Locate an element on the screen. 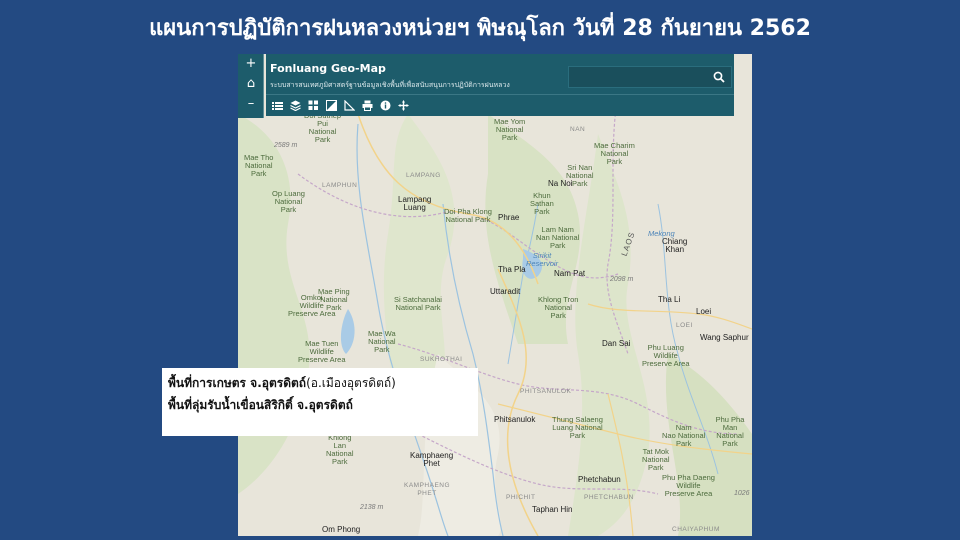 The image size is (960, 540). map-label: CHAIYAPHUM is located at coordinates (696, 529).